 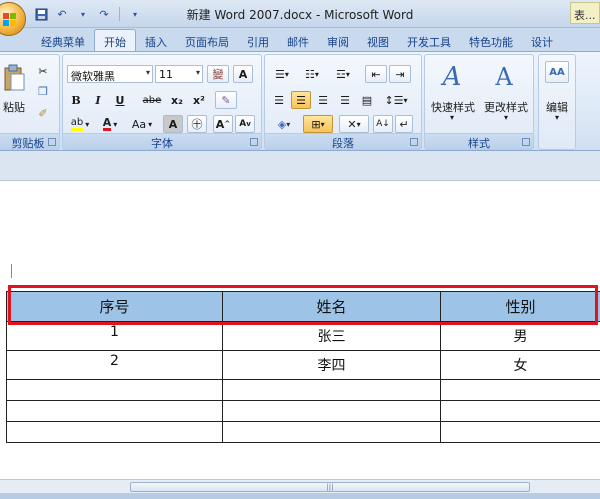 I want to click on table-cell: 男, so click(x=520, y=336).